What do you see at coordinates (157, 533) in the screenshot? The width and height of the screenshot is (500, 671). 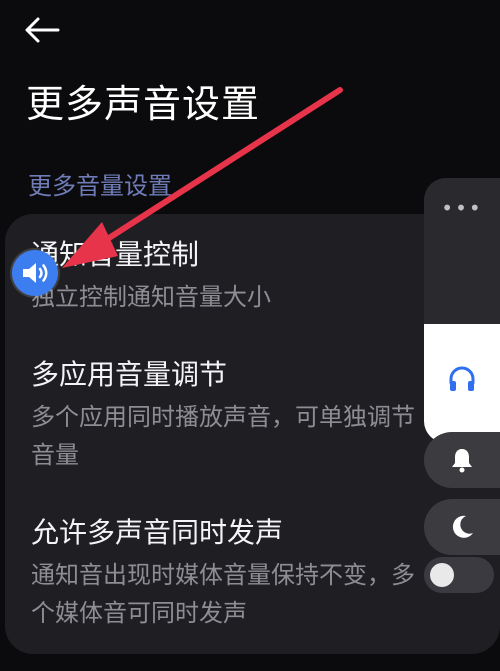 I see `setting-item-multi-sound-title: 允许多声音同时发声` at bounding box center [157, 533].